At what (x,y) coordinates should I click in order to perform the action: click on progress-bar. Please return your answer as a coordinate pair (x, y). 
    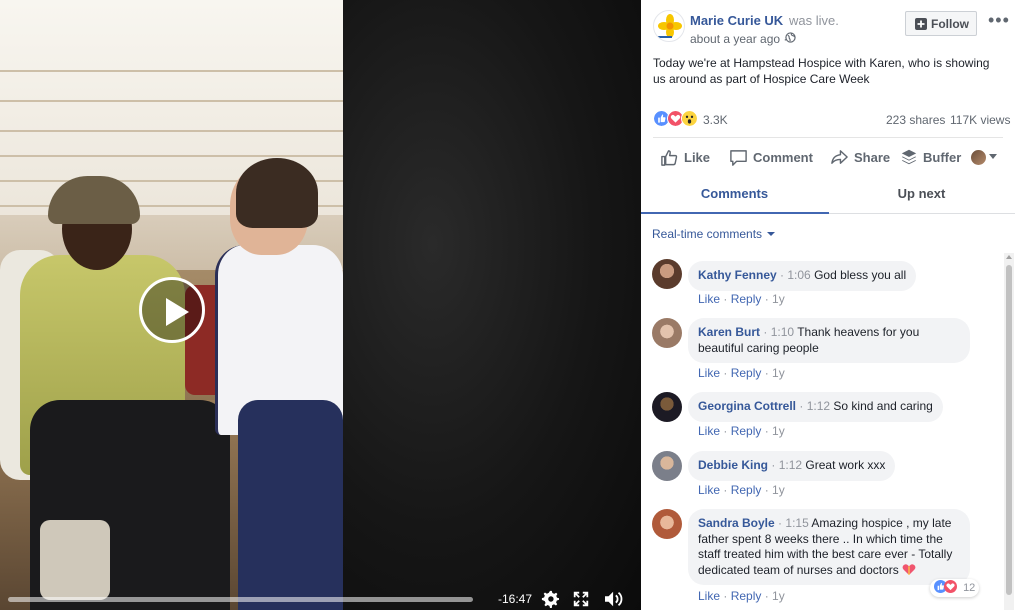
    Looking at the image, I should click on (240, 599).